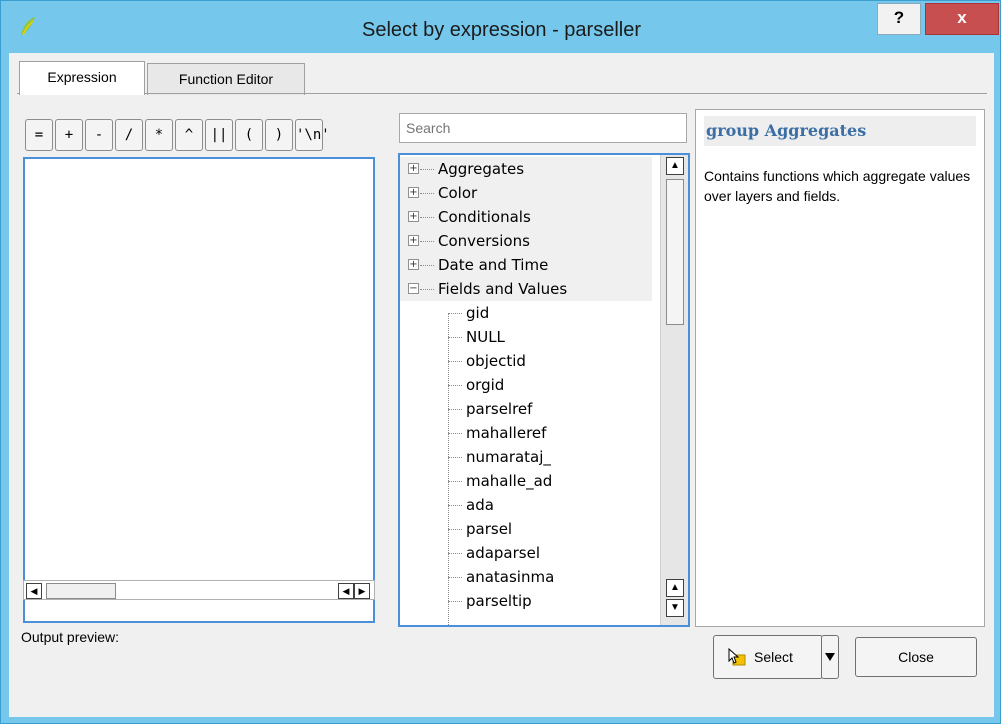 The width and height of the screenshot is (1001, 724). Describe the element at coordinates (413, 288) in the screenshot. I see `collapse-icon: −` at that location.